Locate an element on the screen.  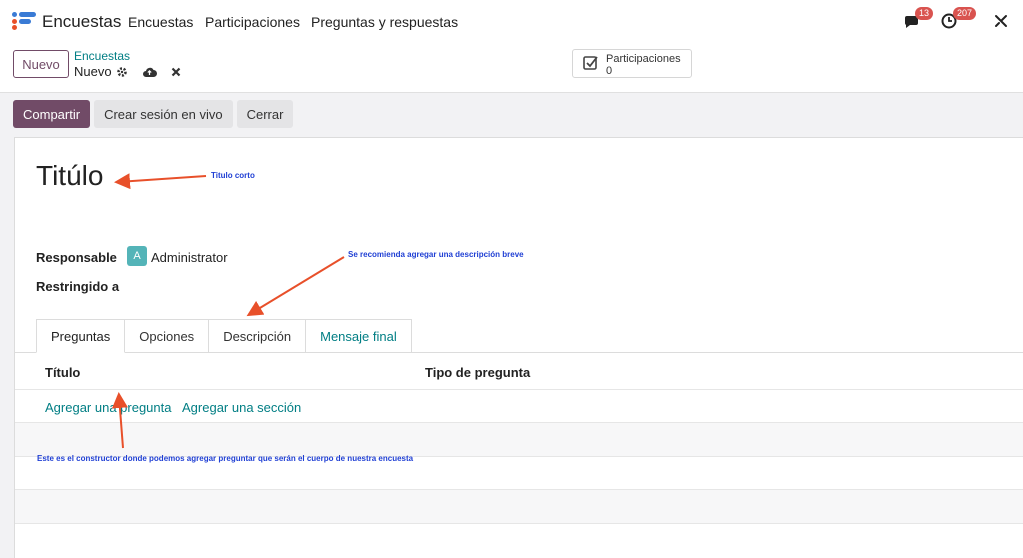
participations-stat-button: Participaciones 0 is located at coordinates (632, 63).